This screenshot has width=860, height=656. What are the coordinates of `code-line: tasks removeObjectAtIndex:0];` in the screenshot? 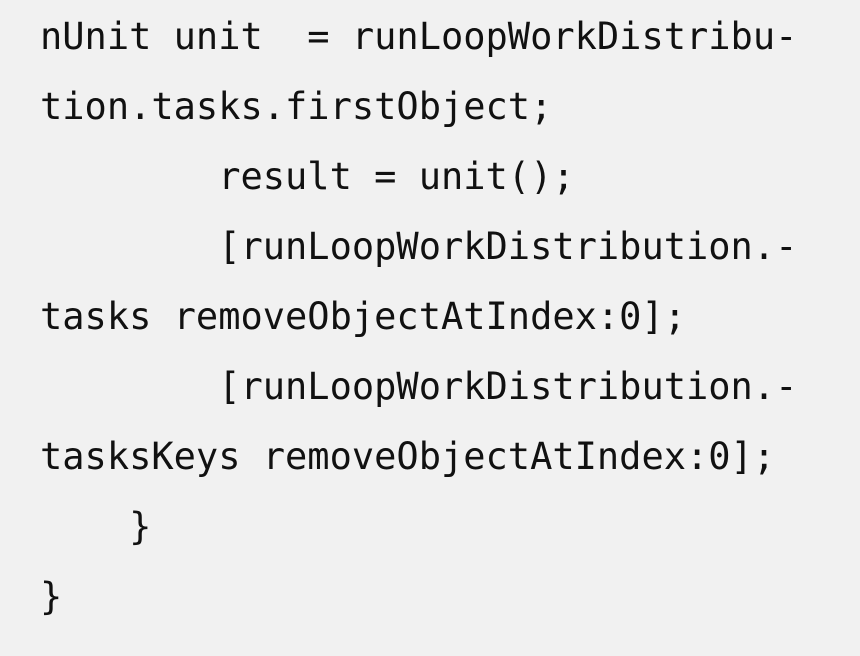 It's located at (363, 316).